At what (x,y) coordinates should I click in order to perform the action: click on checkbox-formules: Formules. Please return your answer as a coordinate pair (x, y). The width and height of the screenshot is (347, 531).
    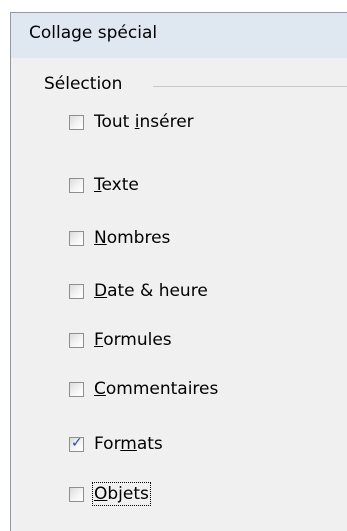
    Looking at the image, I should click on (120, 340).